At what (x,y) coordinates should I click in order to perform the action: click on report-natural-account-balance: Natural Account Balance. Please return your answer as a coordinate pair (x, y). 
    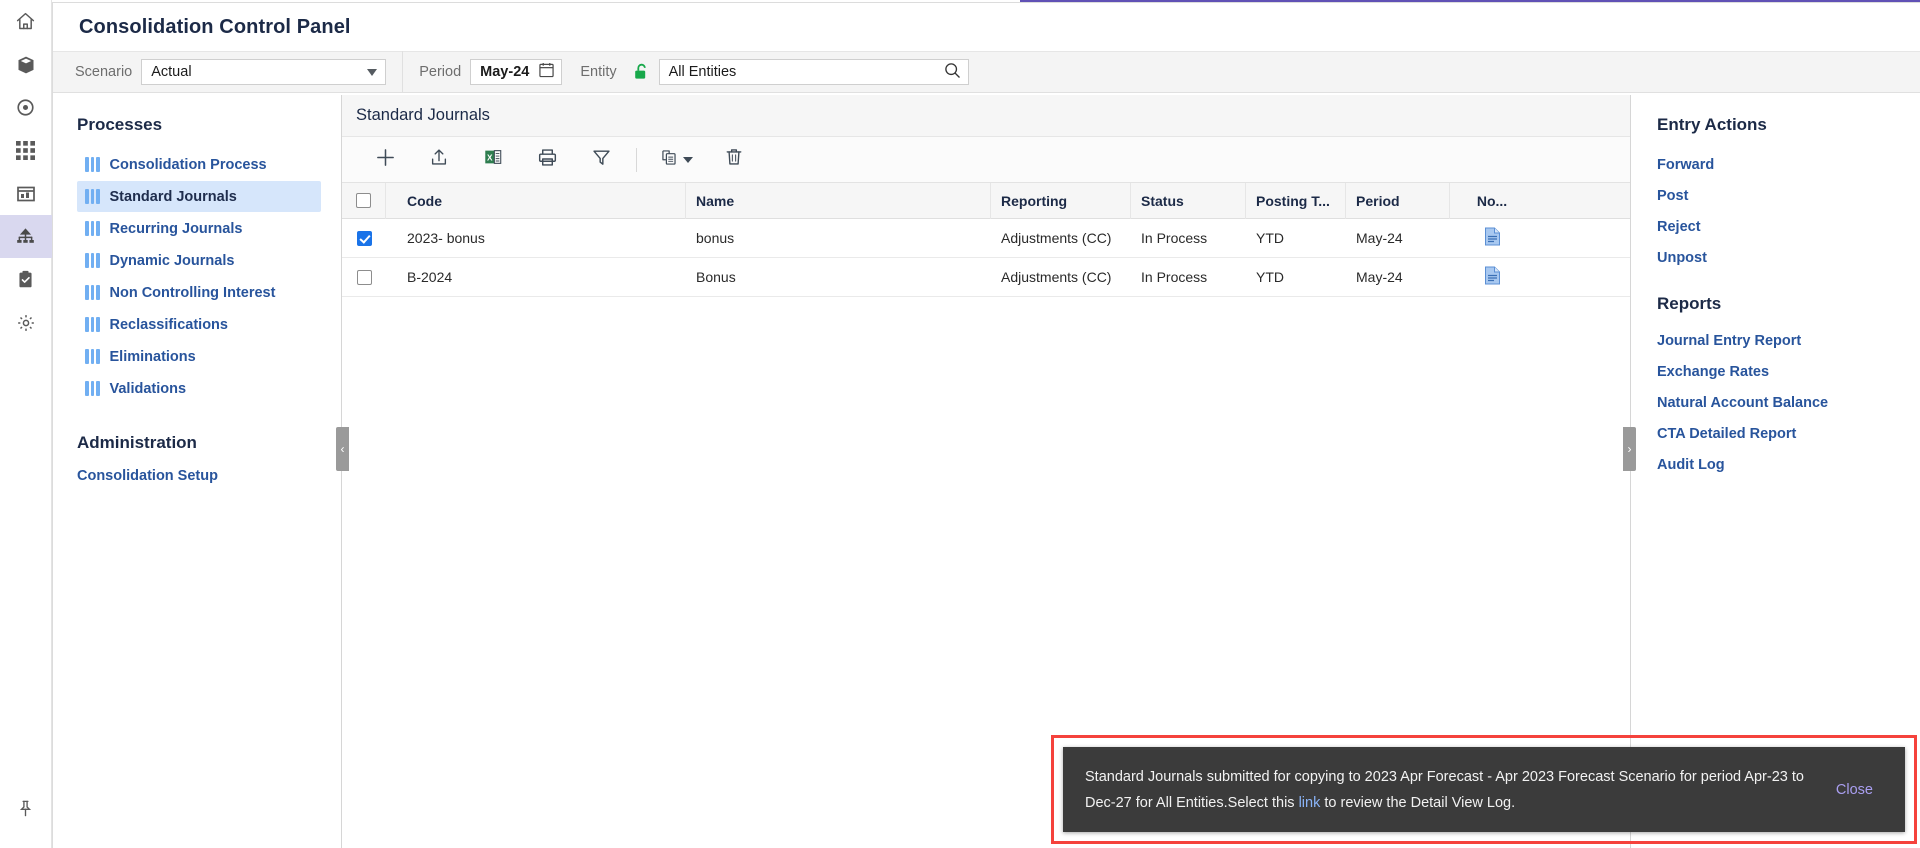
    Looking at the image, I should click on (1778, 402).